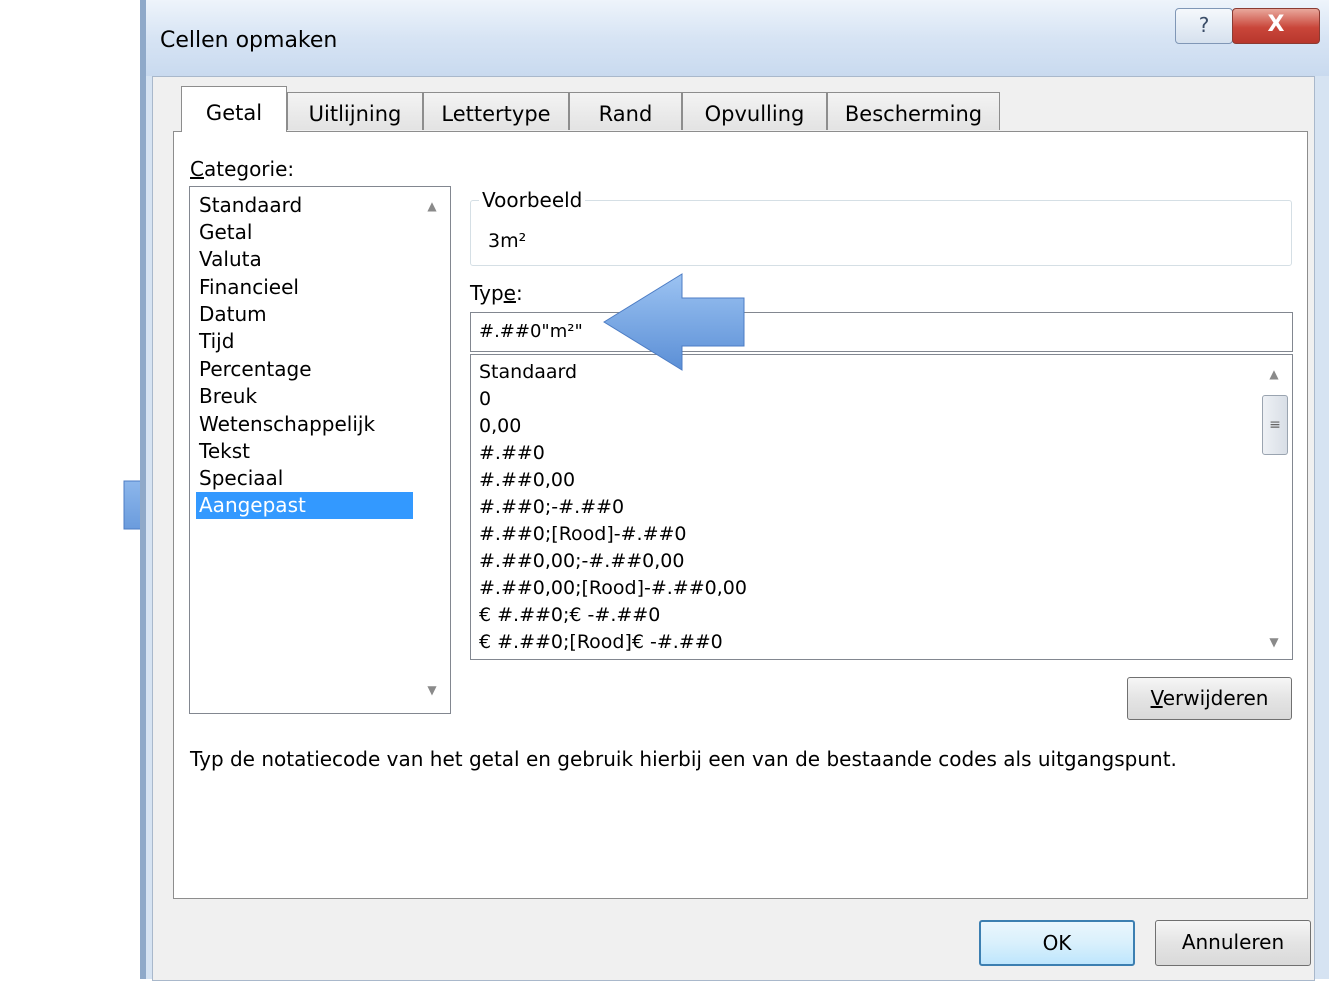 Image resolution: width=1329 pixels, height=981 pixels. What do you see at coordinates (304, 478) in the screenshot?
I see `category-item-speciaal: Speciaal` at bounding box center [304, 478].